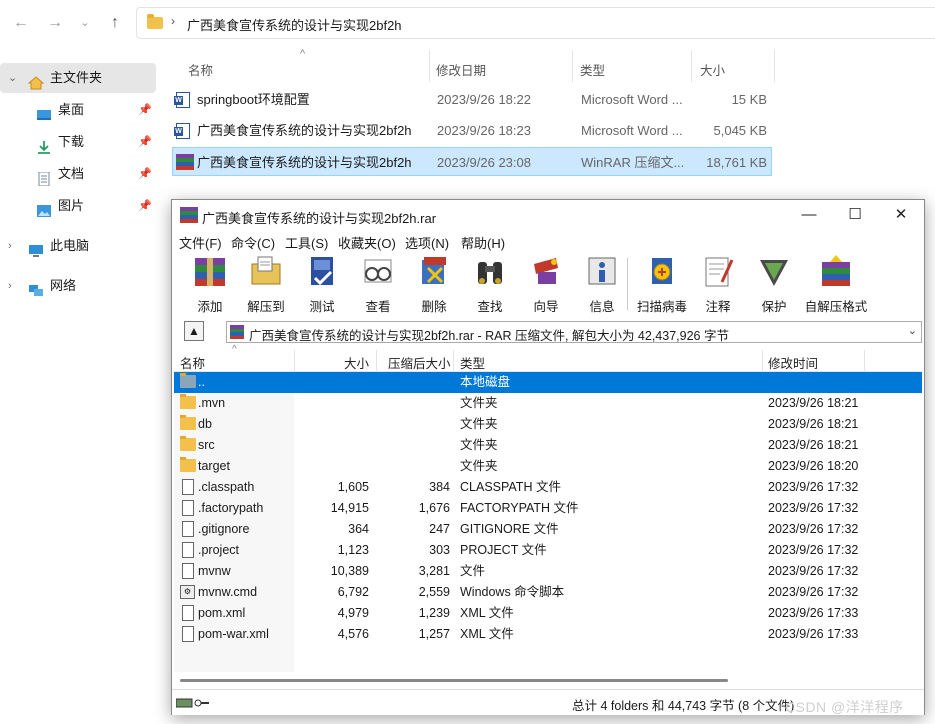  What do you see at coordinates (484, 99) in the screenshot?
I see `file-date: 2023/9/26 18:22` at bounding box center [484, 99].